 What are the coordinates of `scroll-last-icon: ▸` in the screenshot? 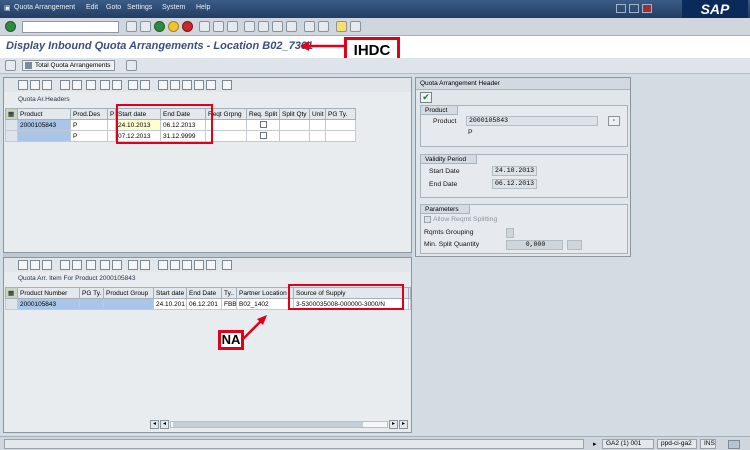 It's located at (403, 424).